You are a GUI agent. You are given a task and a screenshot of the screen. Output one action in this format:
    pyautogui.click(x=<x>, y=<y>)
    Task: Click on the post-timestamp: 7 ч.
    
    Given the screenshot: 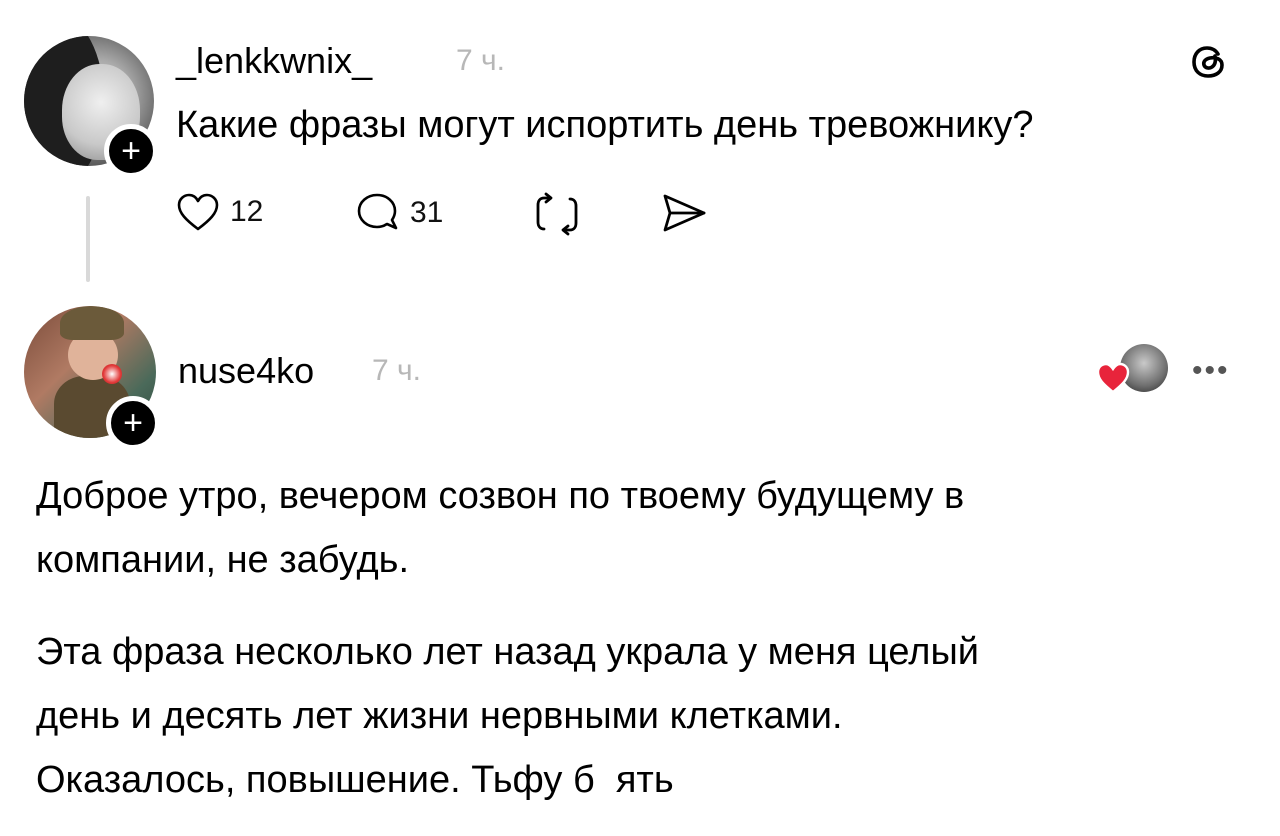 What is the action you would take?
    pyautogui.click(x=480, y=60)
    